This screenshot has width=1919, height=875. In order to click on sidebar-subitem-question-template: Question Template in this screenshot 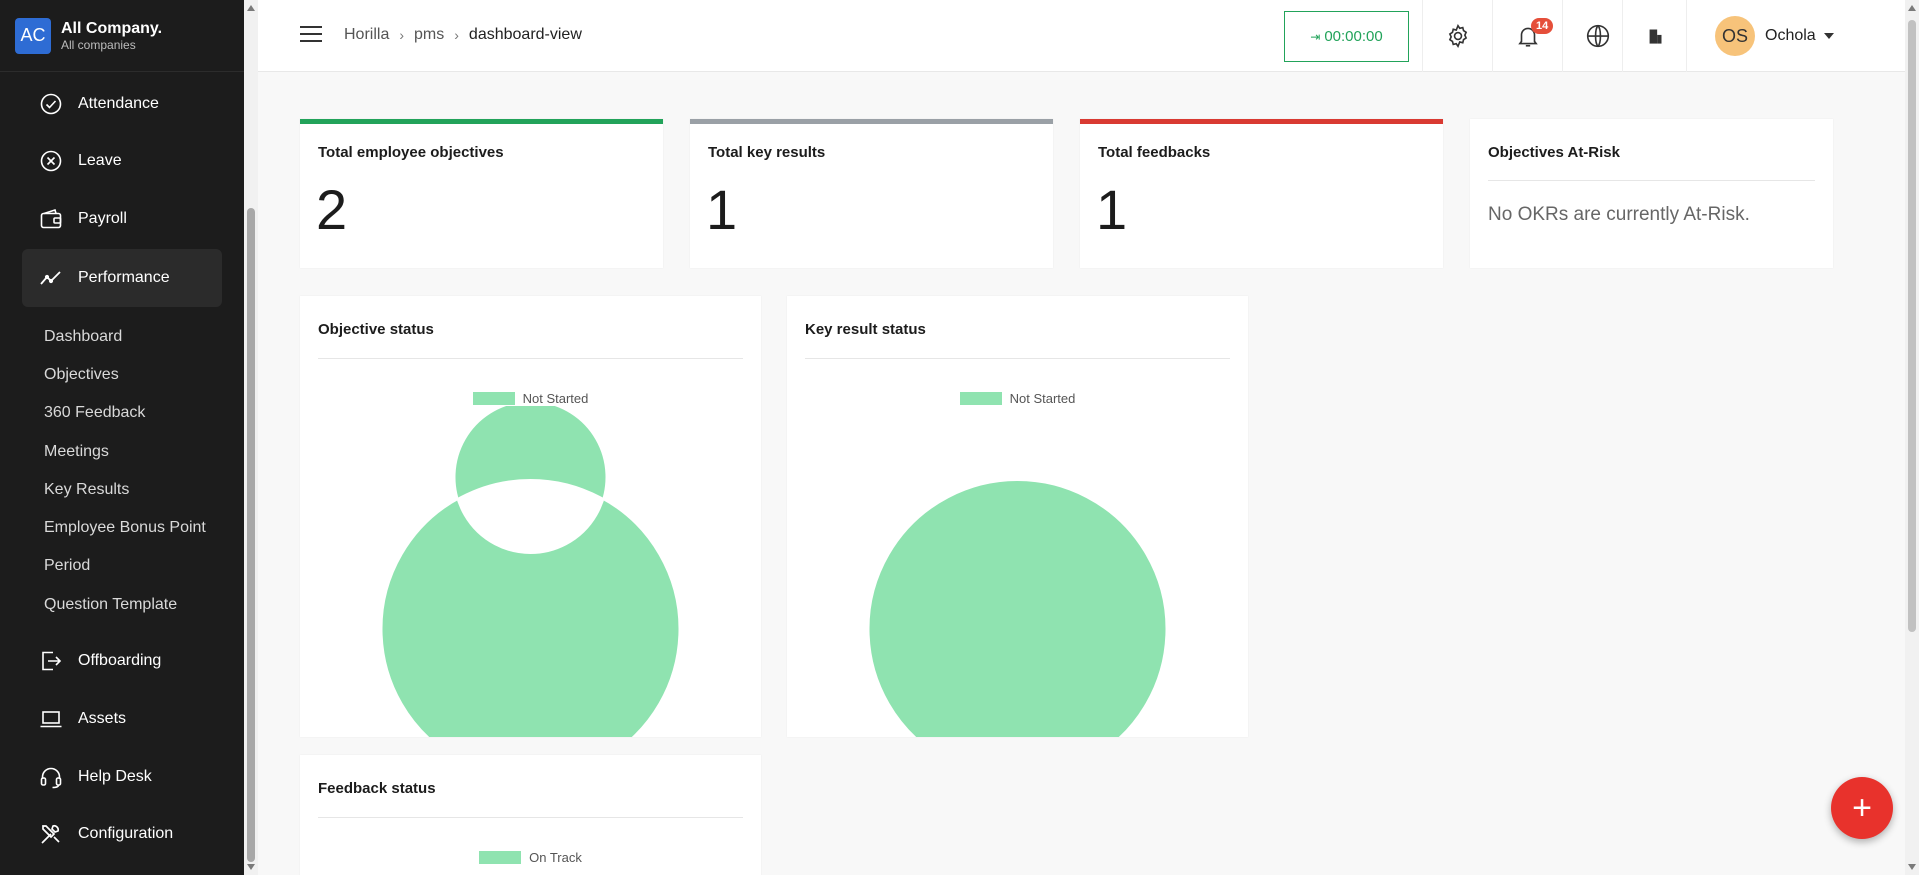, I will do `click(110, 605)`.